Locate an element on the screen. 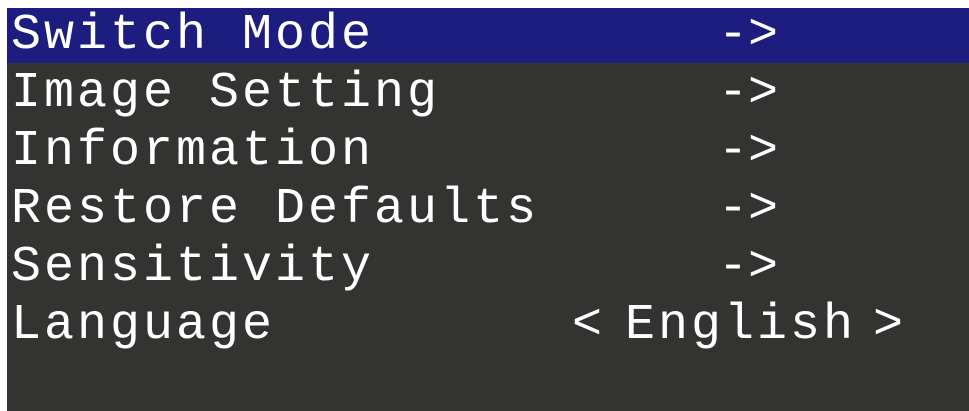 The width and height of the screenshot is (969, 411). menu-item-label: Sensitivity is located at coordinates (193, 267).